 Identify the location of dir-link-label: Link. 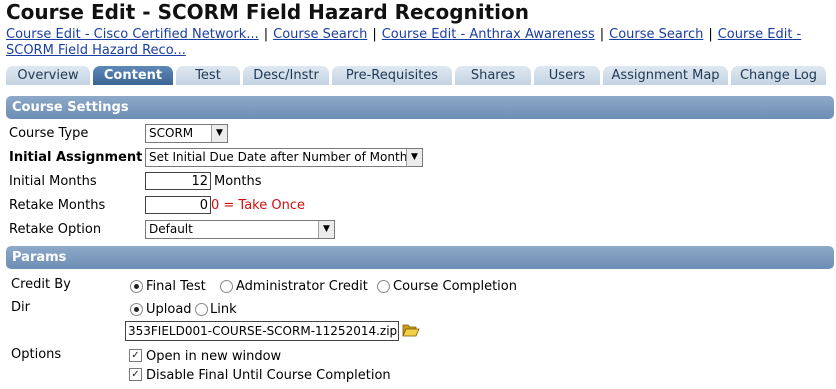
(223, 309).